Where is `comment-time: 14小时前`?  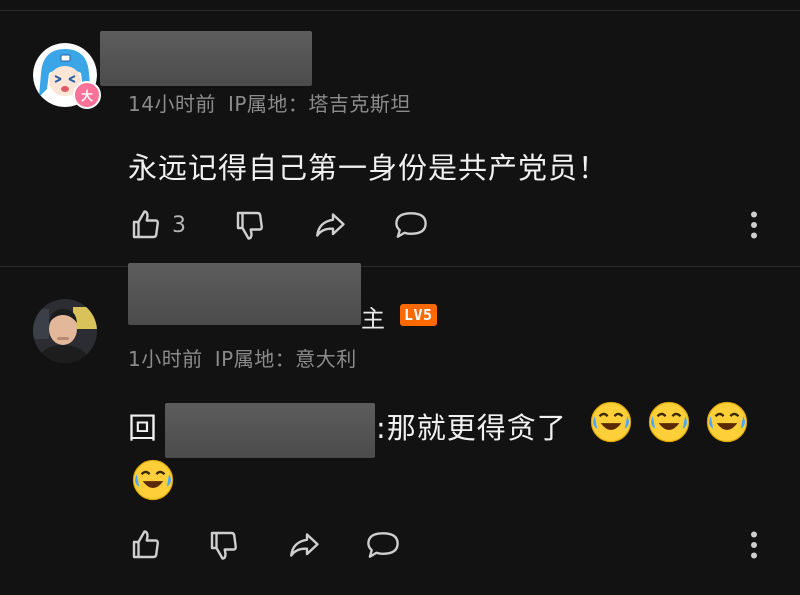 comment-time: 14小时前 is located at coordinates (172, 104).